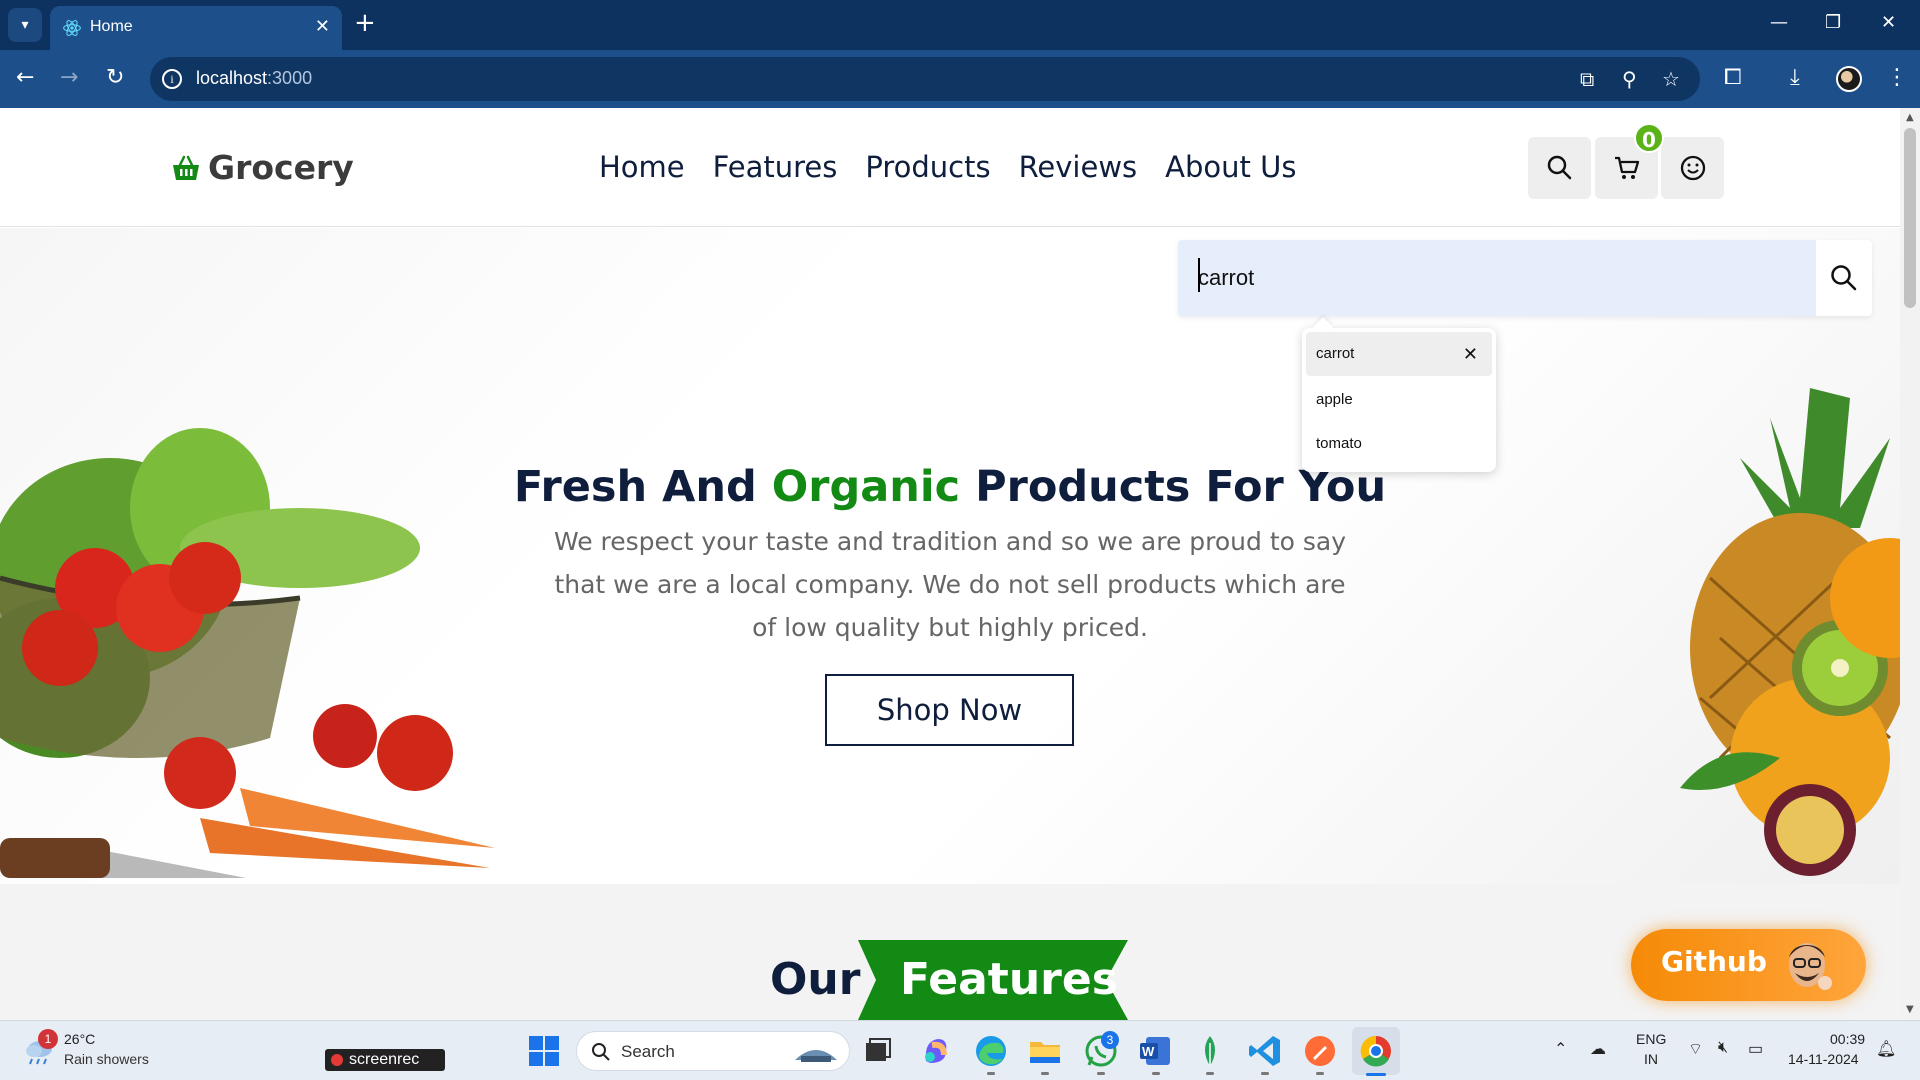 The height and width of the screenshot is (1080, 1920). I want to click on back-icon: ←, so click(25, 78).